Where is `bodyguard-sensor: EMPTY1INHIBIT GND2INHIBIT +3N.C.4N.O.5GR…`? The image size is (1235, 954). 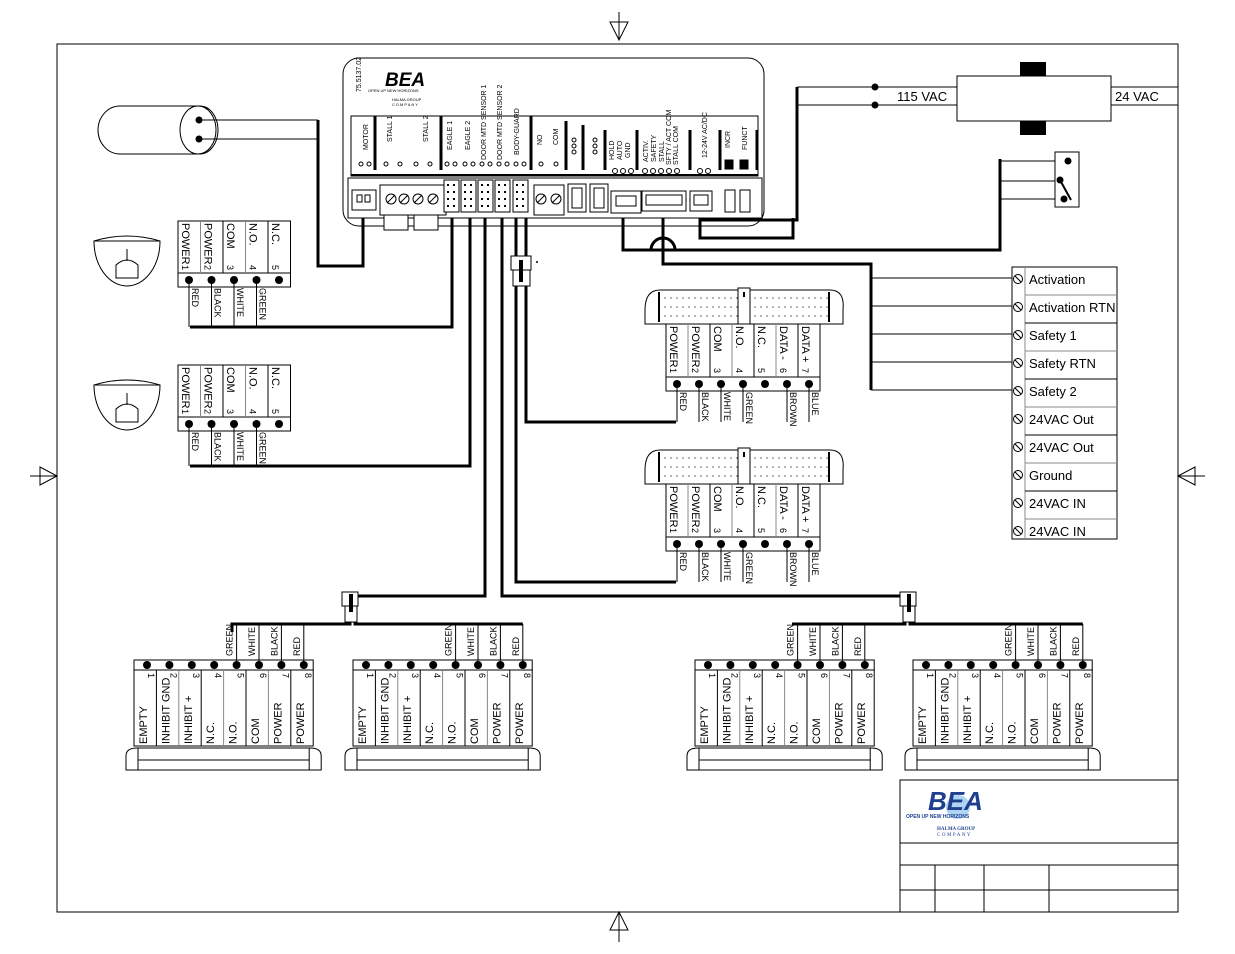 bodyguard-sensor: EMPTY1INHIBIT GND2INHIBIT +3N.C.4N.O.5GR… is located at coordinates (223, 696).